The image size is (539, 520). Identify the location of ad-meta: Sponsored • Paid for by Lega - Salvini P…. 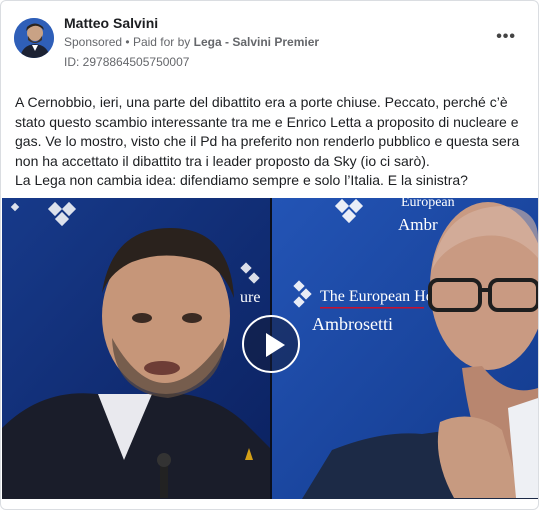
(191, 42).